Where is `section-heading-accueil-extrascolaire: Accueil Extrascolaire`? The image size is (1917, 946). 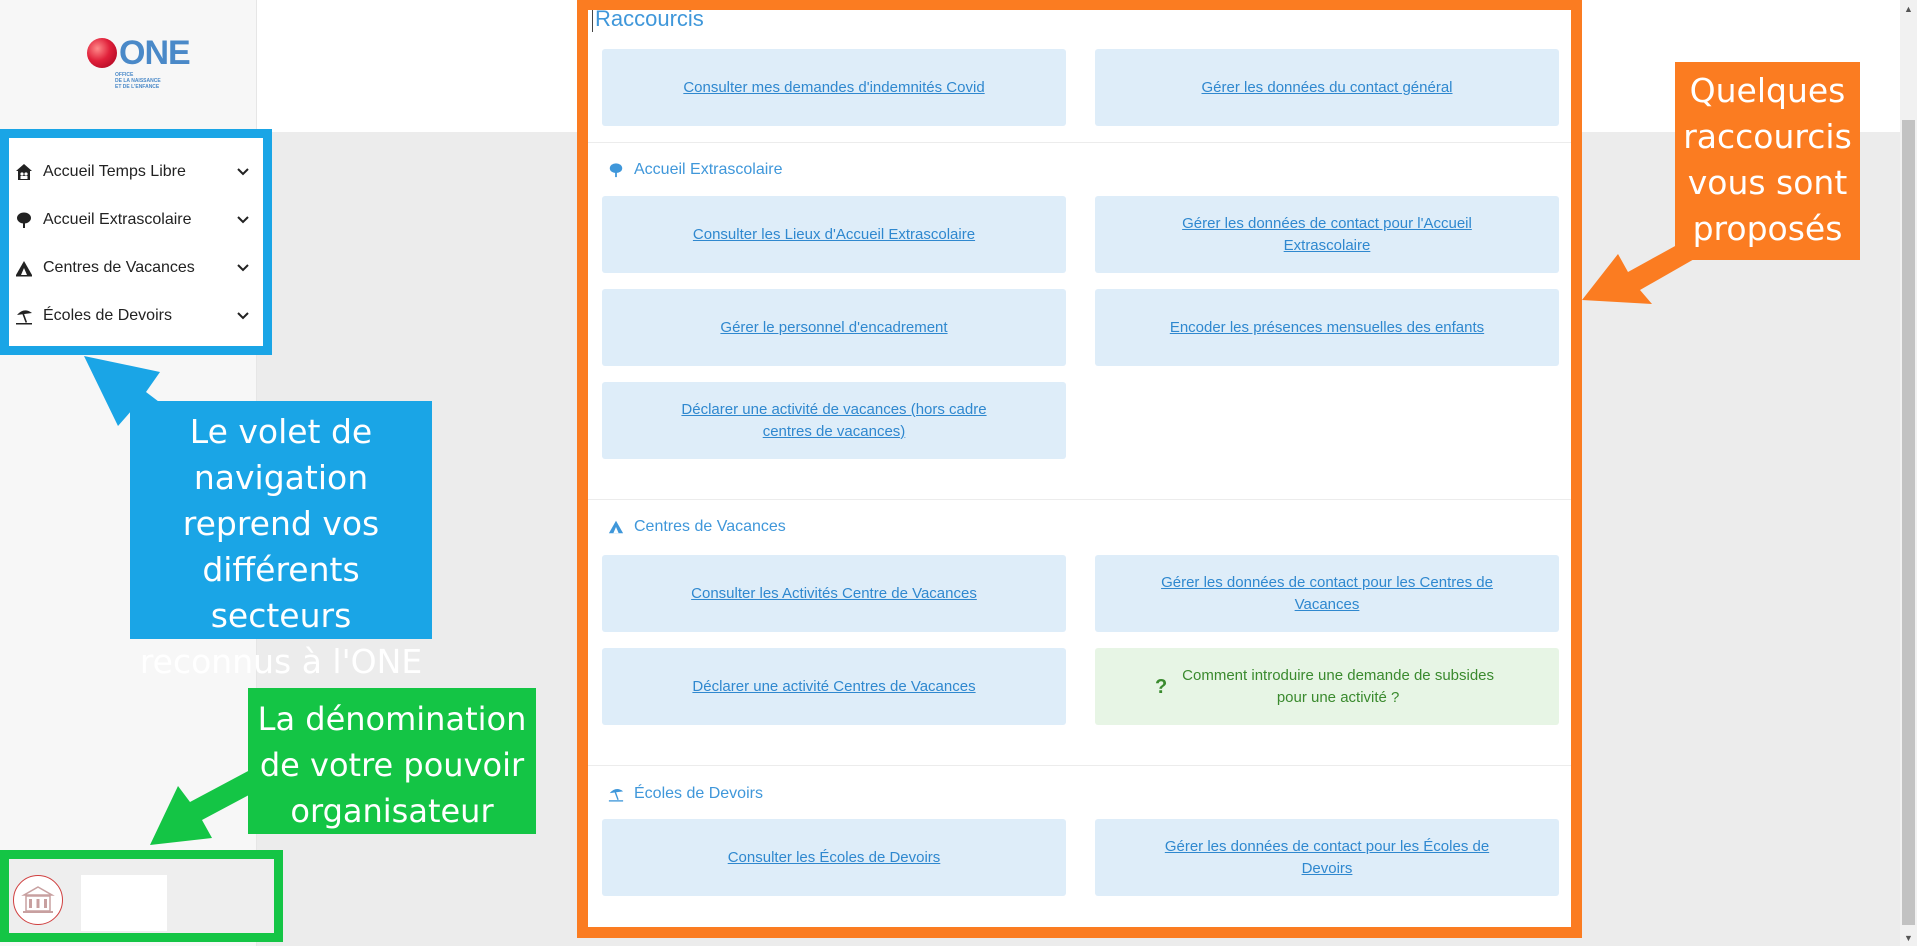
section-heading-accueil-extrascolaire: Accueil Extrascolaire is located at coordinates (694, 170).